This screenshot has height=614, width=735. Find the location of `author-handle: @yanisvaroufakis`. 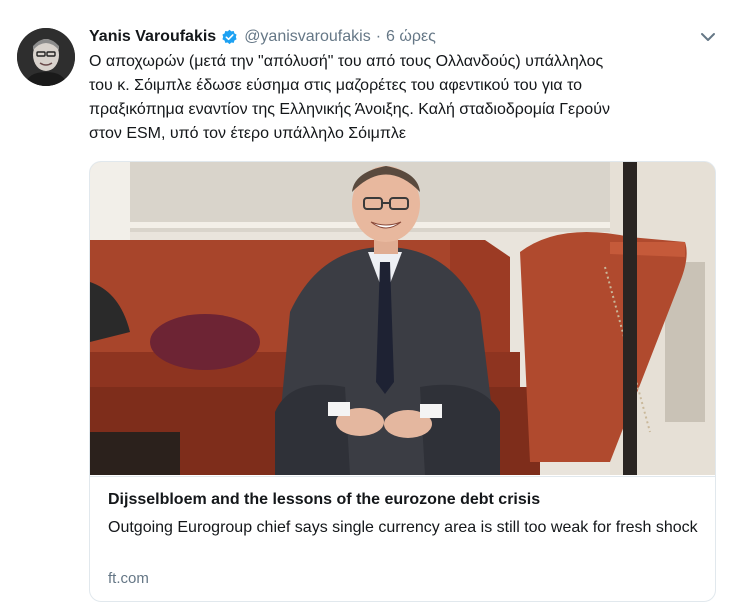

author-handle: @yanisvaroufakis is located at coordinates (307, 37).